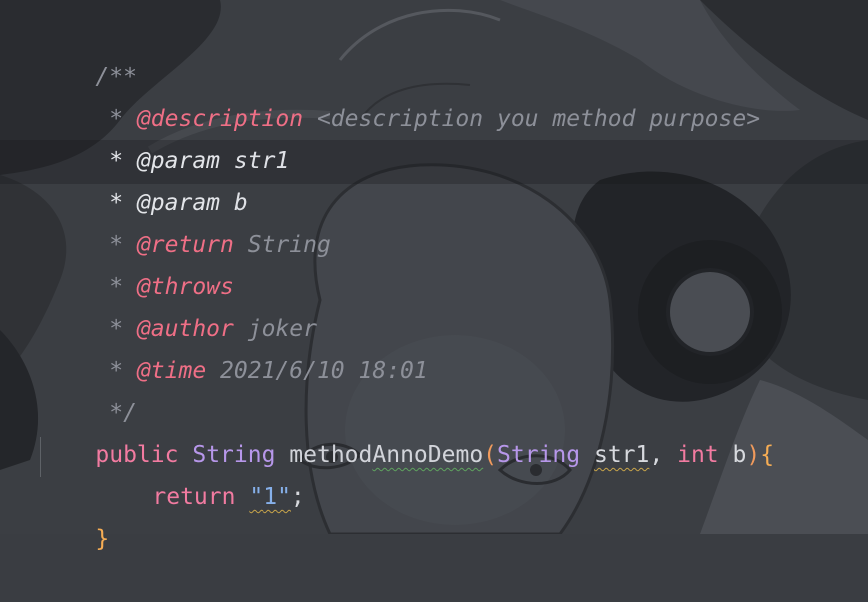 This screenshot has height=602, width=868. I want to click on string-quote-open: ", so click(256, 497).